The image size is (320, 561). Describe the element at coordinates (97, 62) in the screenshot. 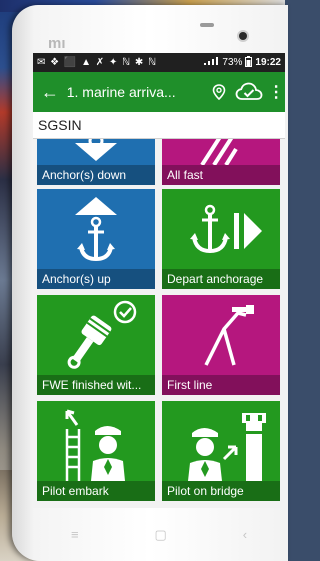

I see `notification-icons: ✉ ❖ ⬛ ▲ ✗ ✦ ℕ ✱ ℕ` at that location.